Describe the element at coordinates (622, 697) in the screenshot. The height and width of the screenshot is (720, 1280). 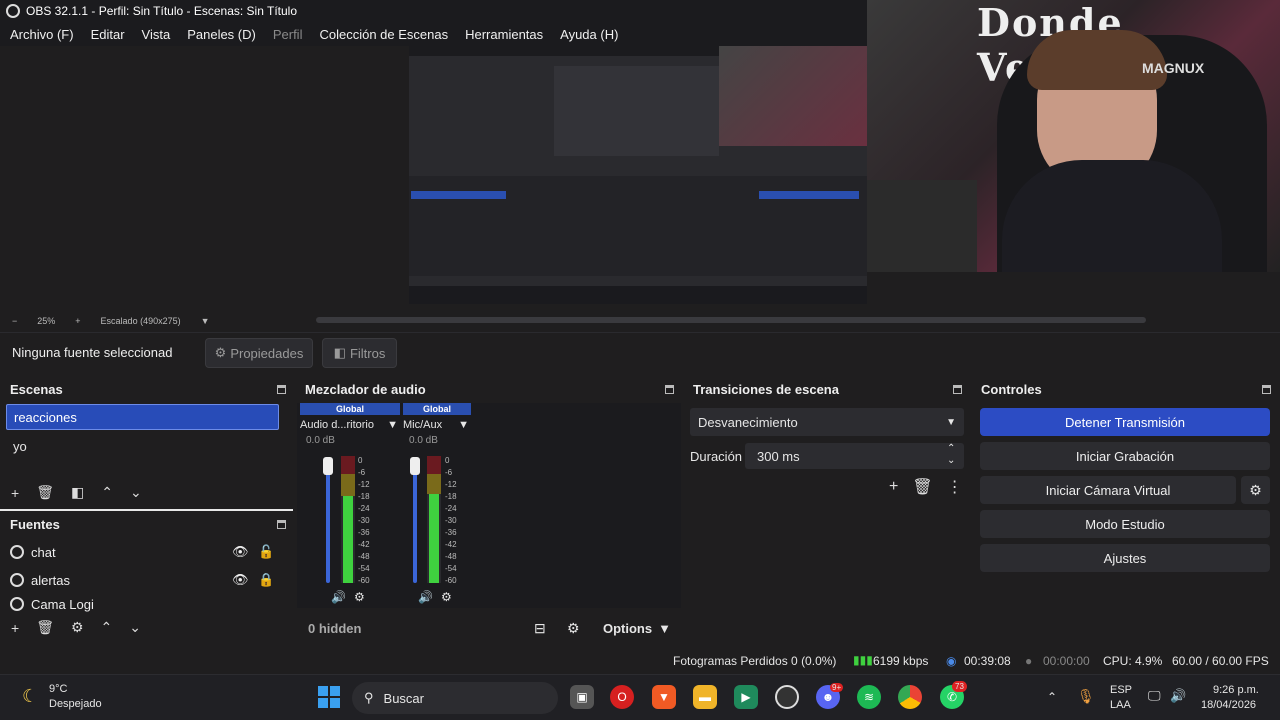
I see `opera-icon: O` at that location.